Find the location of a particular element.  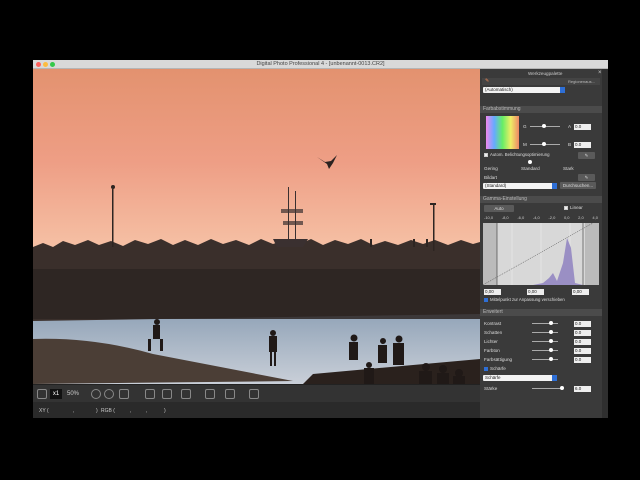

zoom-in-icon is located at coordinates (109, 394).